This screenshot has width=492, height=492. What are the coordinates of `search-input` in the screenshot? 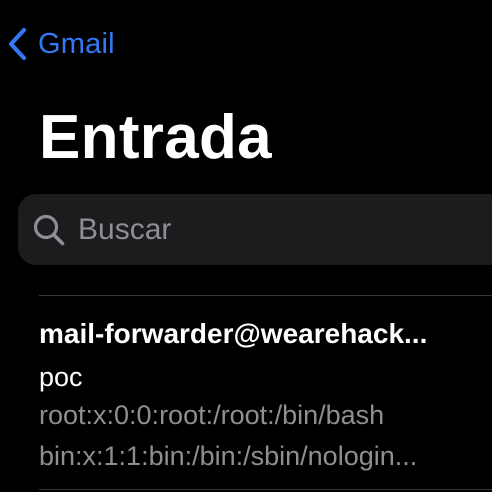 It's located at (279, 229).